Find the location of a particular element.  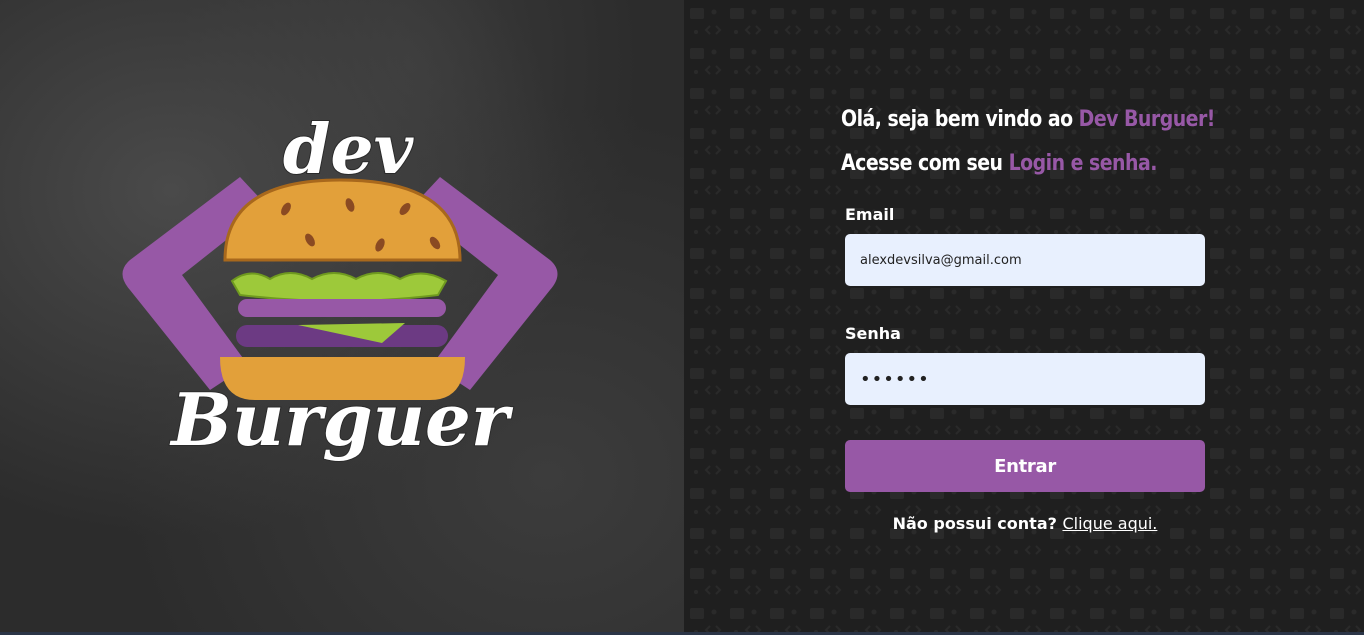

email-field is located at coordinates (1025, 260).